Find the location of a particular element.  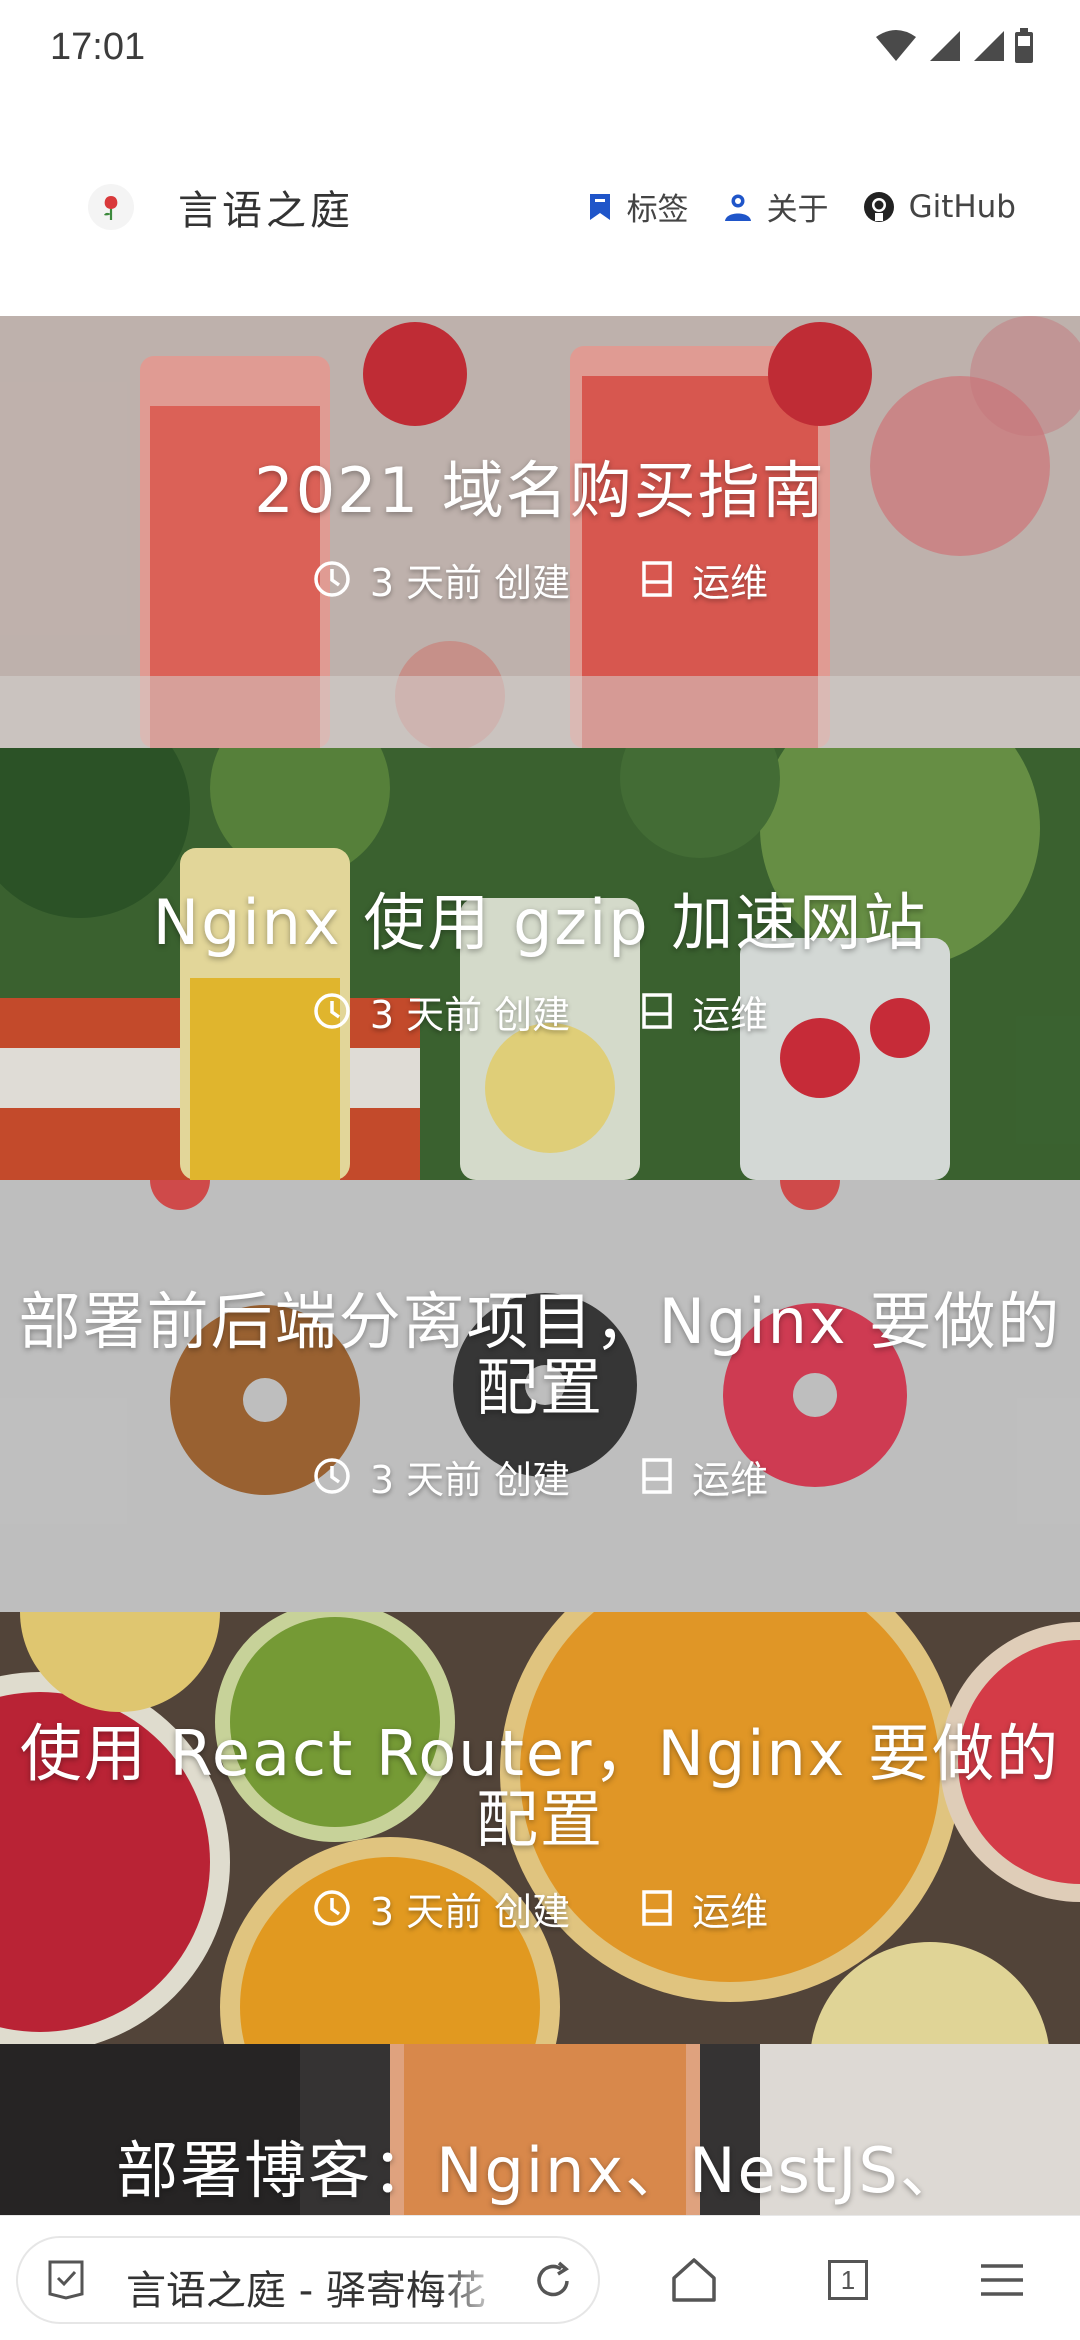

shield-check-icon is located at coordinates (66, 2280).